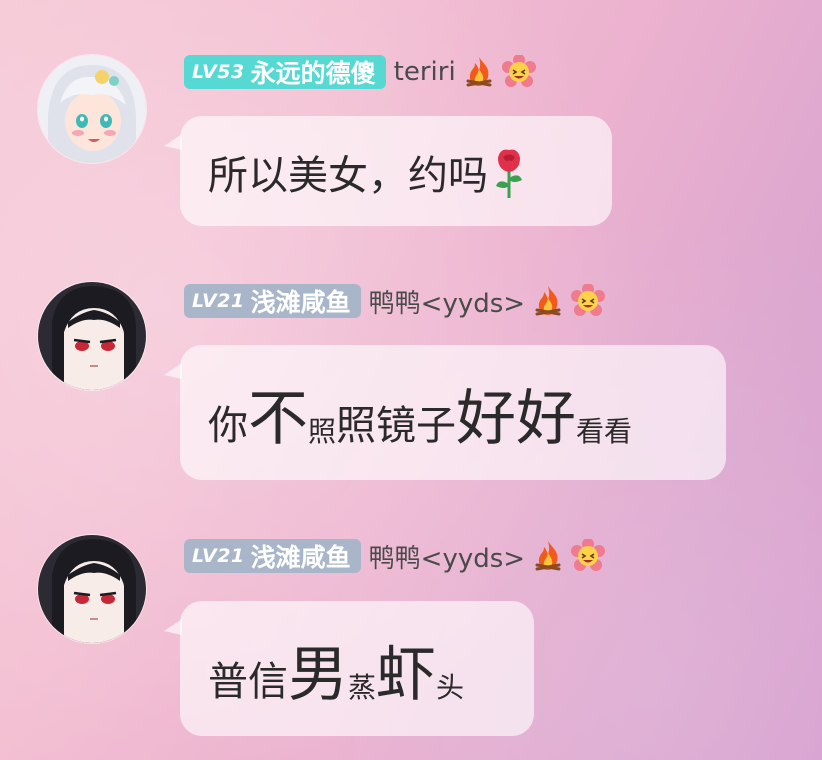 The width and height of the screenshot is (822, 760). Describe the element at coordinates (228, 426) in the screenshot. I see `message-text-segment: 你` at that location.